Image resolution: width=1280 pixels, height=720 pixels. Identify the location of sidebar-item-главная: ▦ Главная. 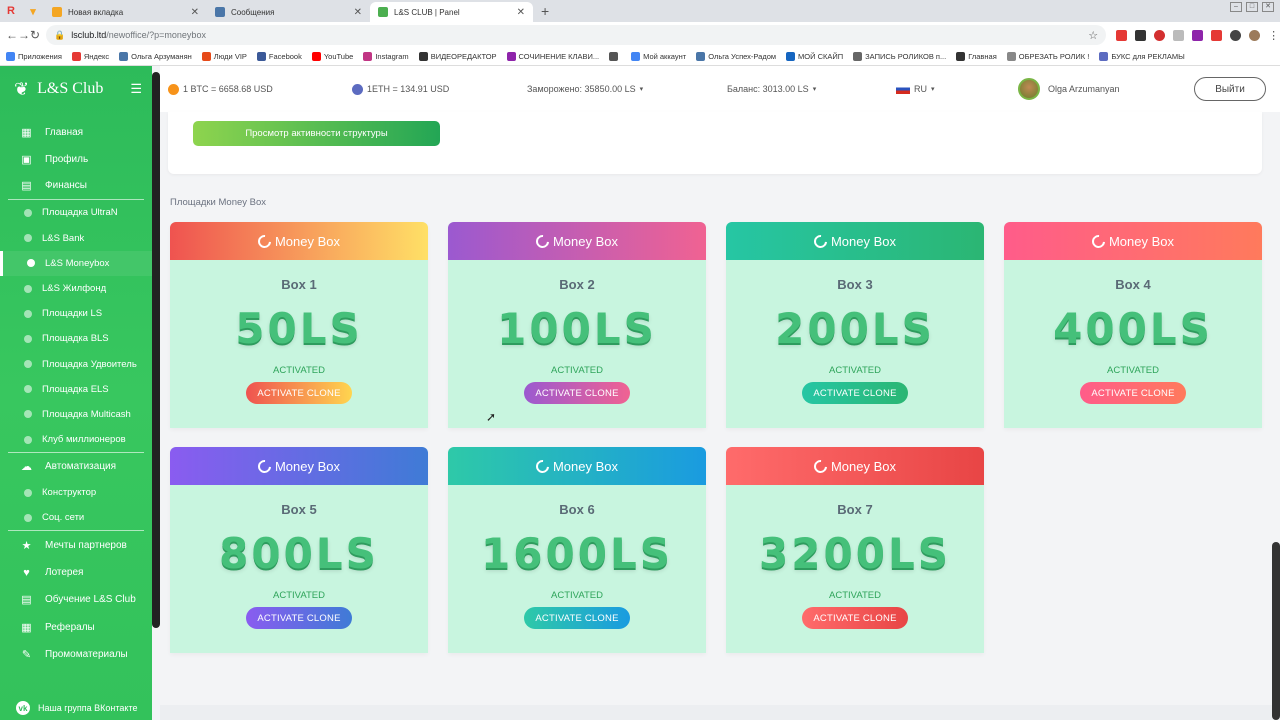
(76, 132).